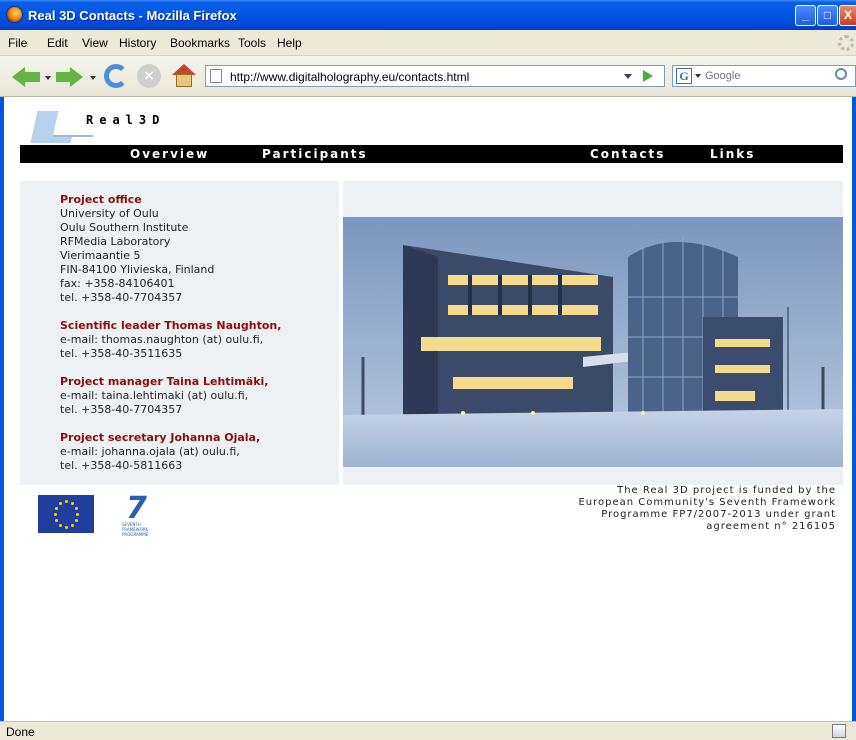  I want to click on search-input, so click(765, 76).